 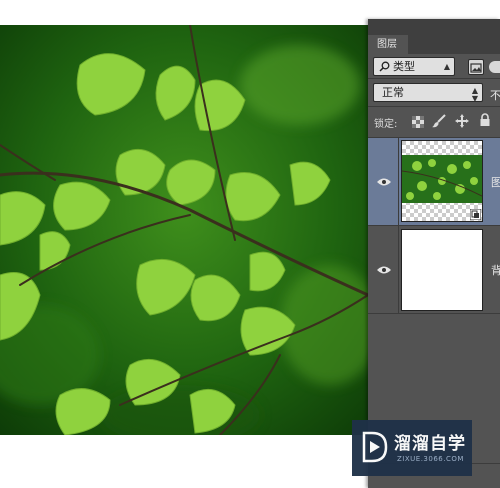 I want to click on search-icon, so click(x=384, y=66).